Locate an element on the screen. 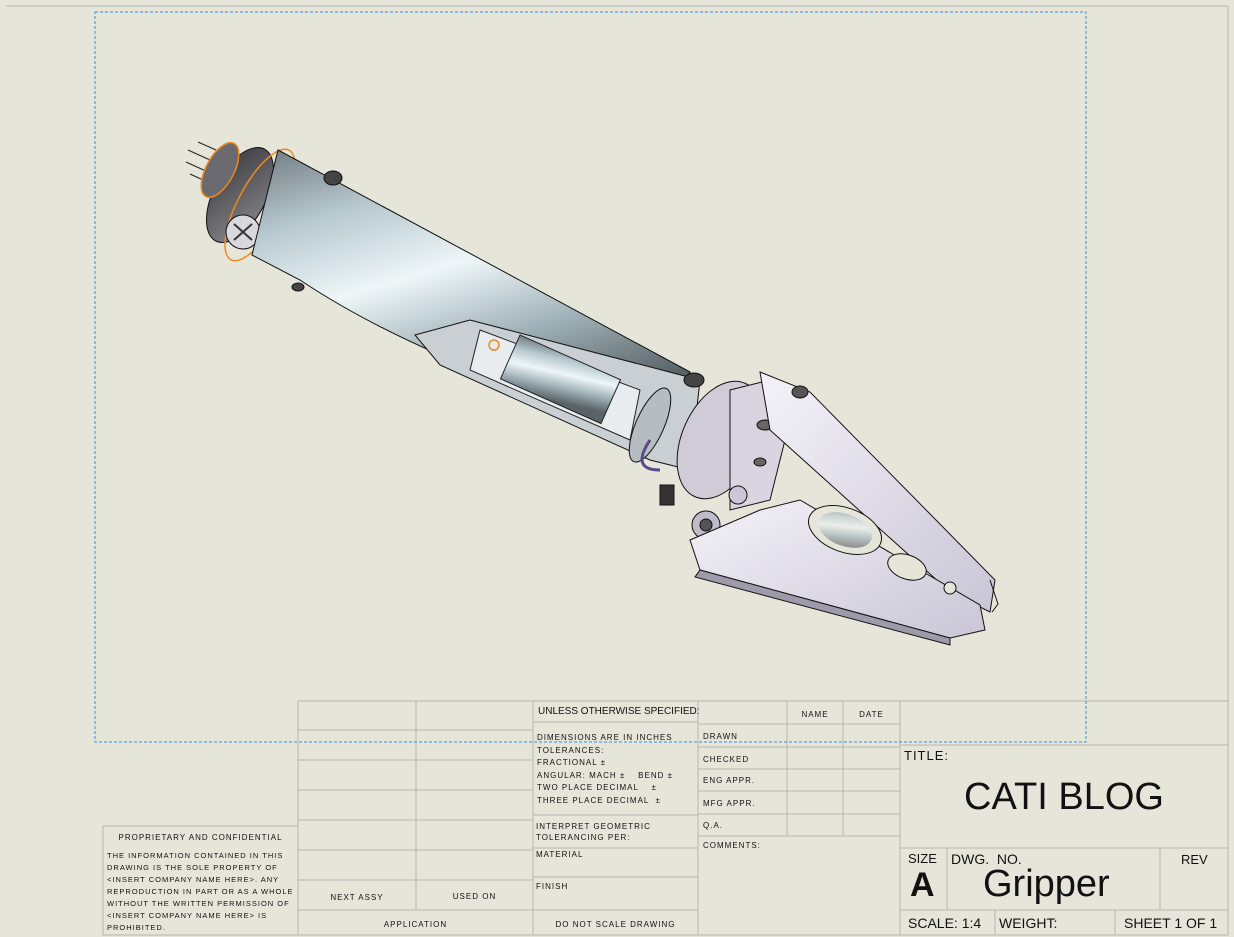  drawing-number: Gripper is located at coordinates (1046, 884).